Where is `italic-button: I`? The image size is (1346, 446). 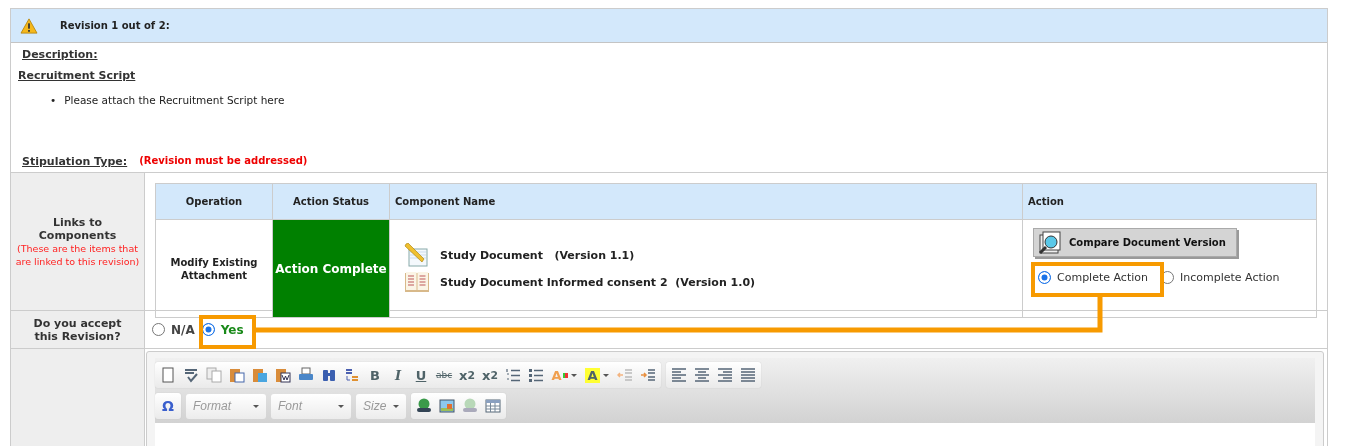 italic-button: I is located at coordinates (398, 375).